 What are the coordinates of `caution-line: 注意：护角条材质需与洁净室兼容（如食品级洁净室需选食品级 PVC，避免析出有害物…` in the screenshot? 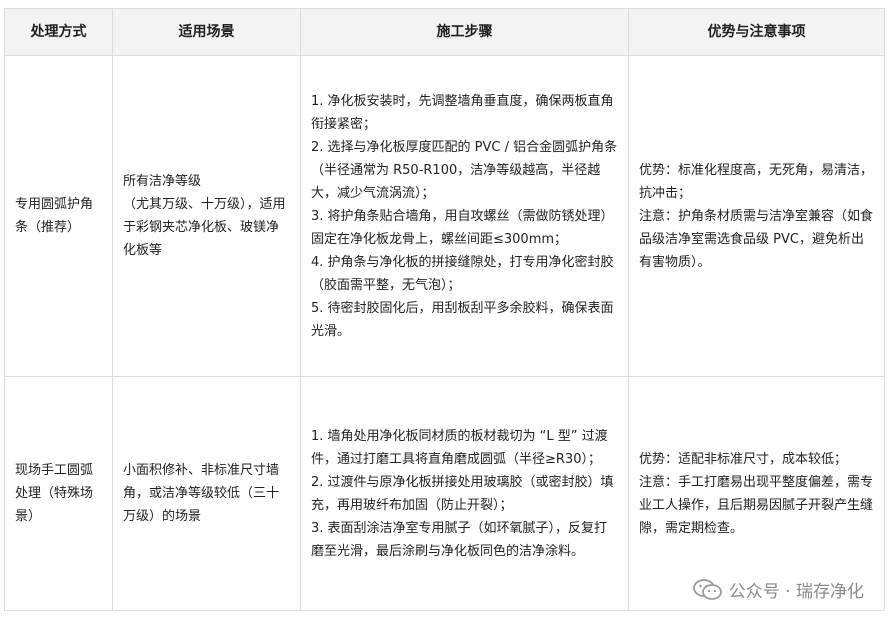 It's located at (756, 239).